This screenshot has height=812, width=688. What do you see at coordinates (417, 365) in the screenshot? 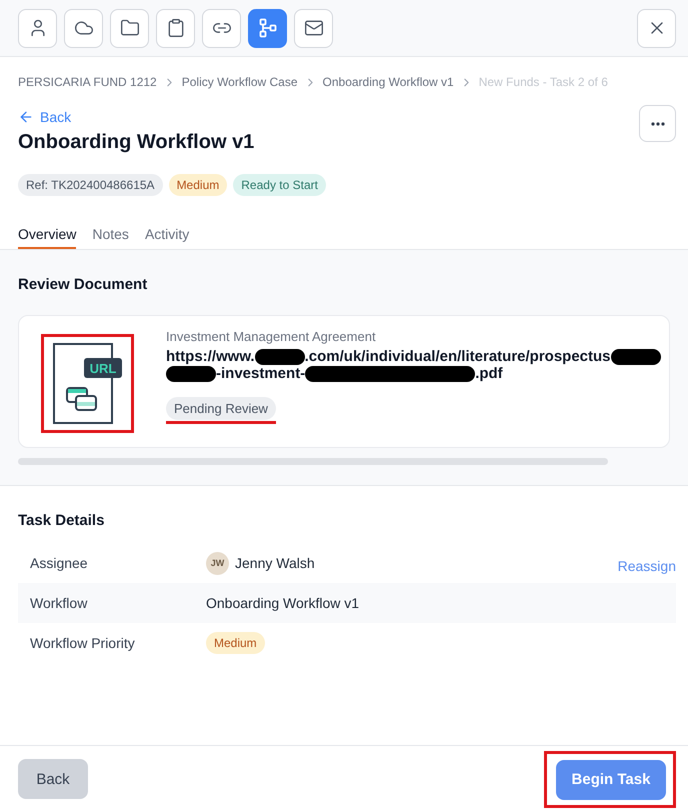
I see `document-url: https://www. .com/uk/individual/en/literature/prospectus -investment- .pdf` at bounding box center [417, 365].